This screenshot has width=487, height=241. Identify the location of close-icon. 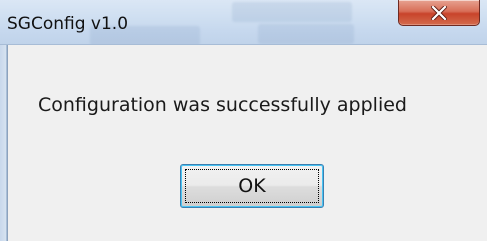
(439, 12).